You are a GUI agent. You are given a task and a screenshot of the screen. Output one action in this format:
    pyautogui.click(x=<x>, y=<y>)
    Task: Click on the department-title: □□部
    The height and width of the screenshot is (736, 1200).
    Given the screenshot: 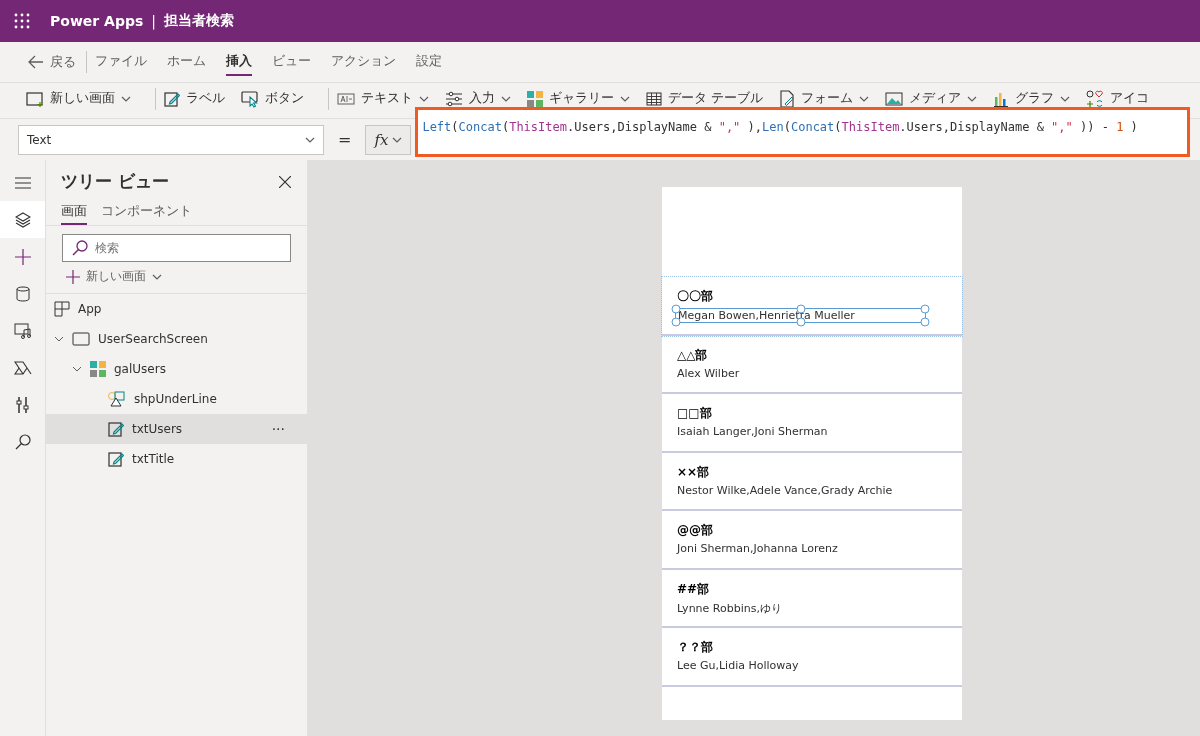 What is the action you would take?
    pyautogui.click(x=695, y=413)
    